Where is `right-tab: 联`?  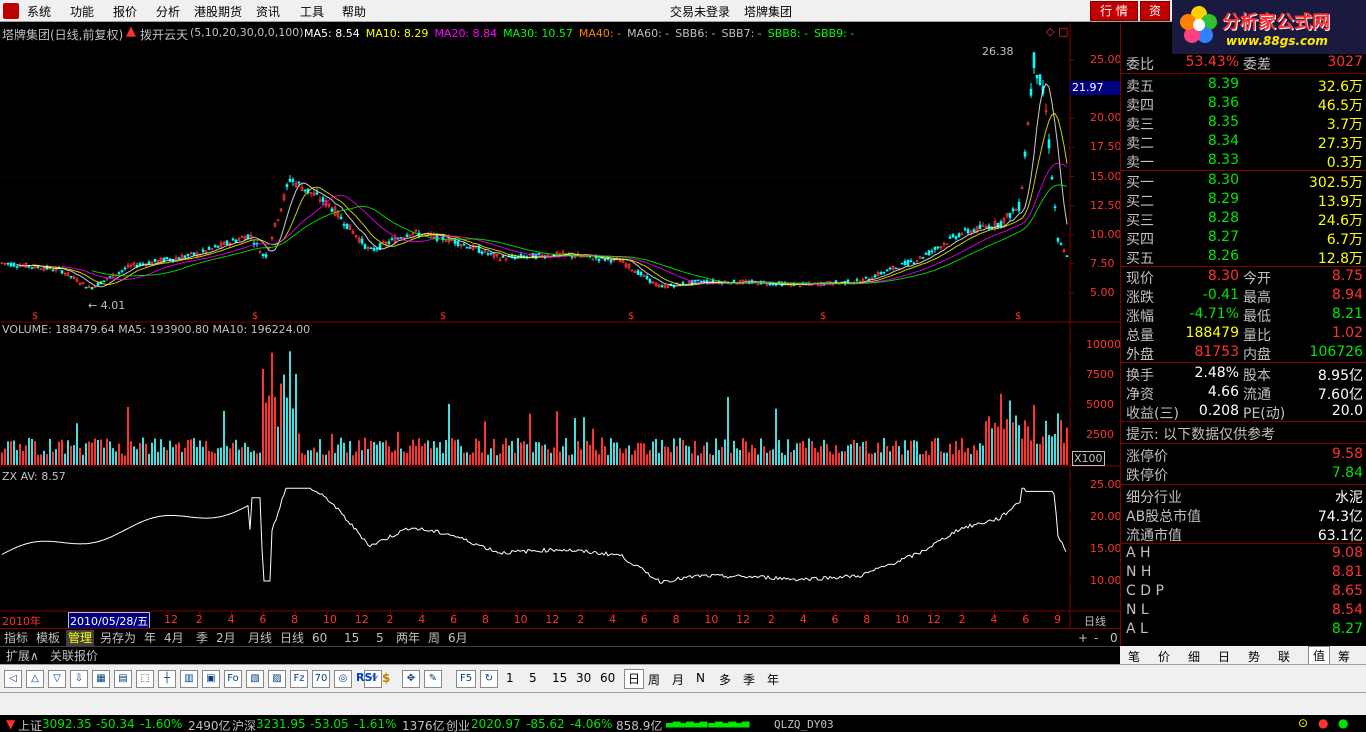 right-tab: 联 is located at coordinates (1284, 656).